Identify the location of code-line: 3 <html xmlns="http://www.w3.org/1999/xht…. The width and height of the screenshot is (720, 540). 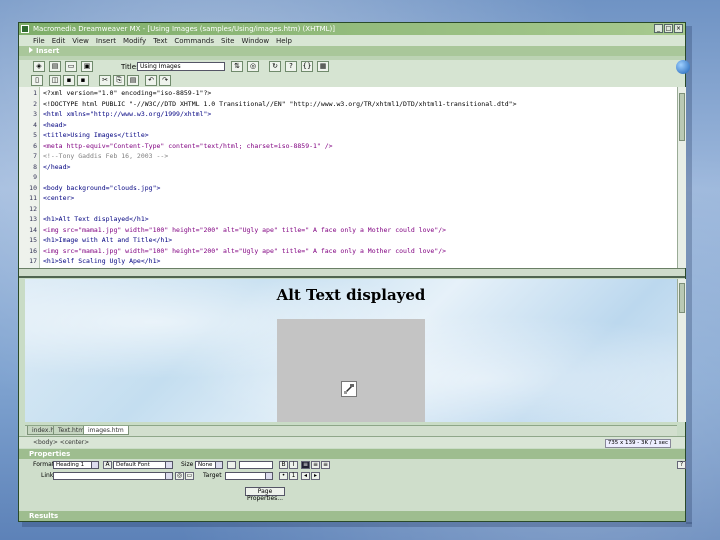
(346, 114).